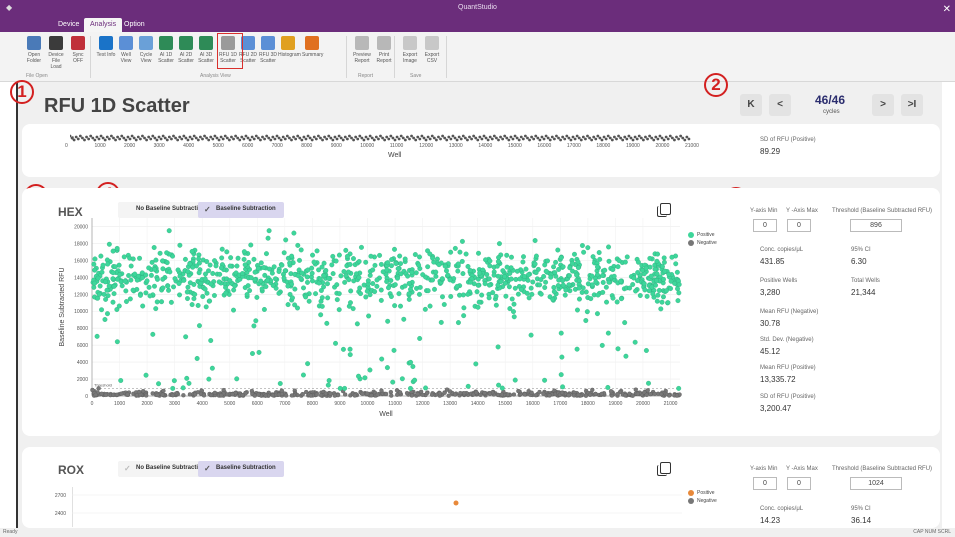 The image size is (955, 537). I want to click on tab-device: Device, so click(68, 25).